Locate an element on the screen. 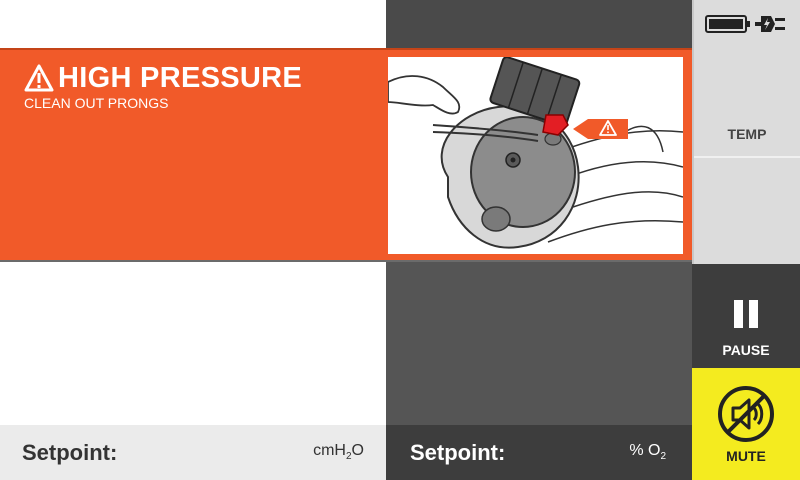  mute-button: MUTE is located at coordinates (746, 424).